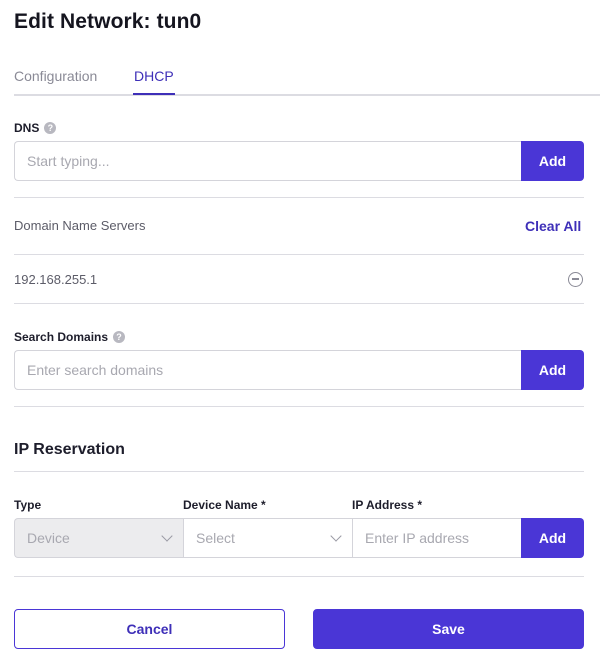 The width and height of the screenshot is (600, 660). Describe the element at coordinates (552, 161) in the screenshot. I see `dns-add-button: Add` at that location.